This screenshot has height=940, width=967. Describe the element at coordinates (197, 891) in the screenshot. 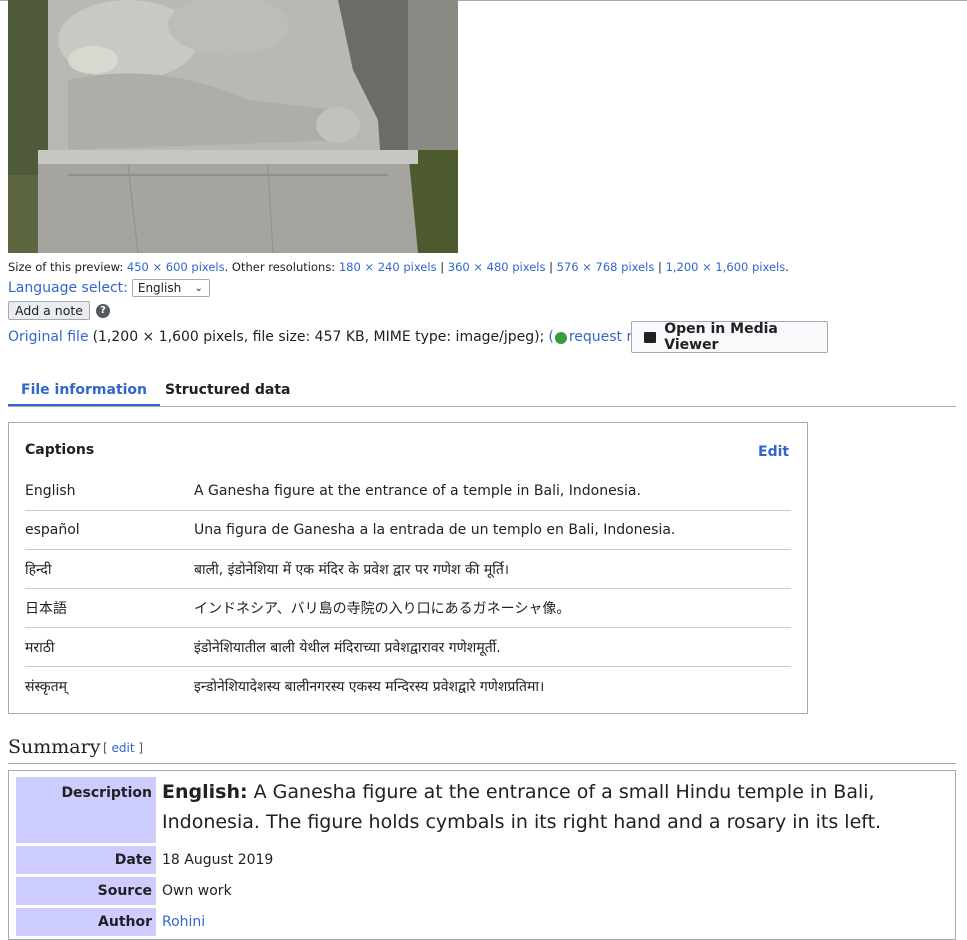

I see `source-value: Own work` at that location.